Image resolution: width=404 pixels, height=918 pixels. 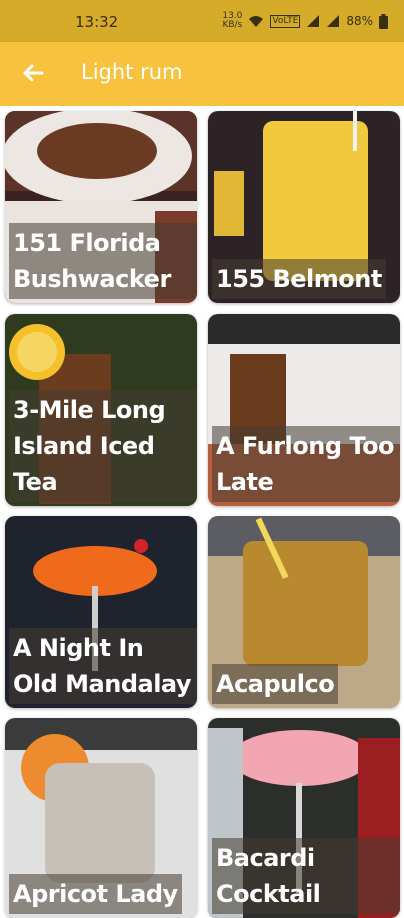 What do you see at coordinates (304, 207) in the screenshot?
I see `cocktail-card: 155 Belmont` at bounding box center [304, 207].